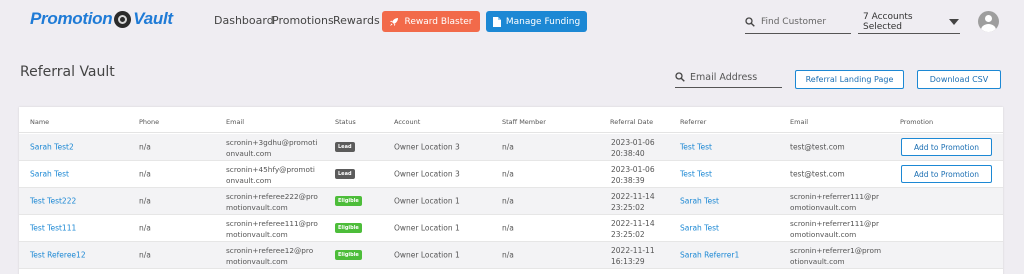 This screenshot has height=274, width=1024. Describe the element at coordinates (272, 229) in the screenshot. I see `email-cell: scronin+referee111@pro motionvault.com` at that location.